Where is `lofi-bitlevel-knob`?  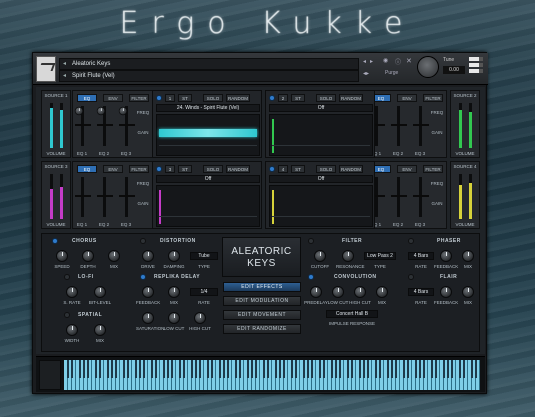 lofi-bitlevel-knob is located at coordinates (100, 292).